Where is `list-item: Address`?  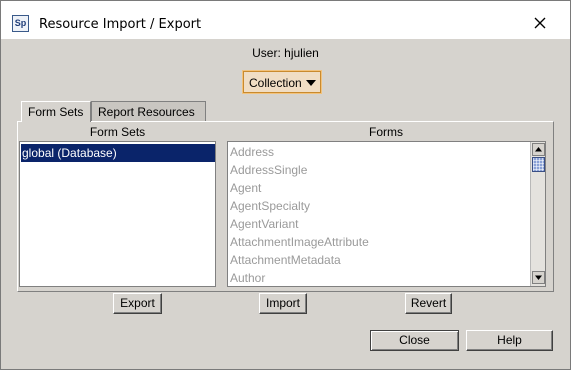 list-item: Address is located at coordinates (251, 152).